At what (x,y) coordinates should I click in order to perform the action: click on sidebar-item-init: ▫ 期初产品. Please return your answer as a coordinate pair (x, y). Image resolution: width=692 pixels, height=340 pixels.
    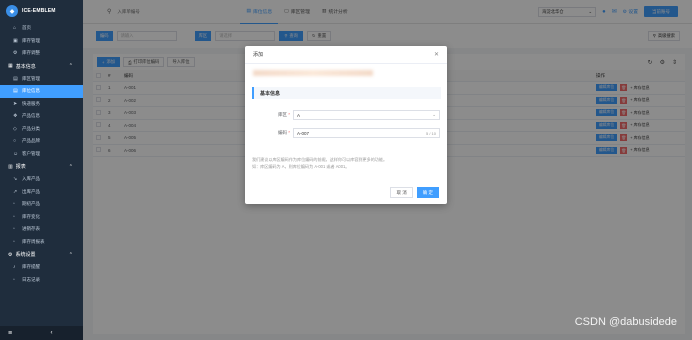
    Looking at the image, I should click on (41, 204).